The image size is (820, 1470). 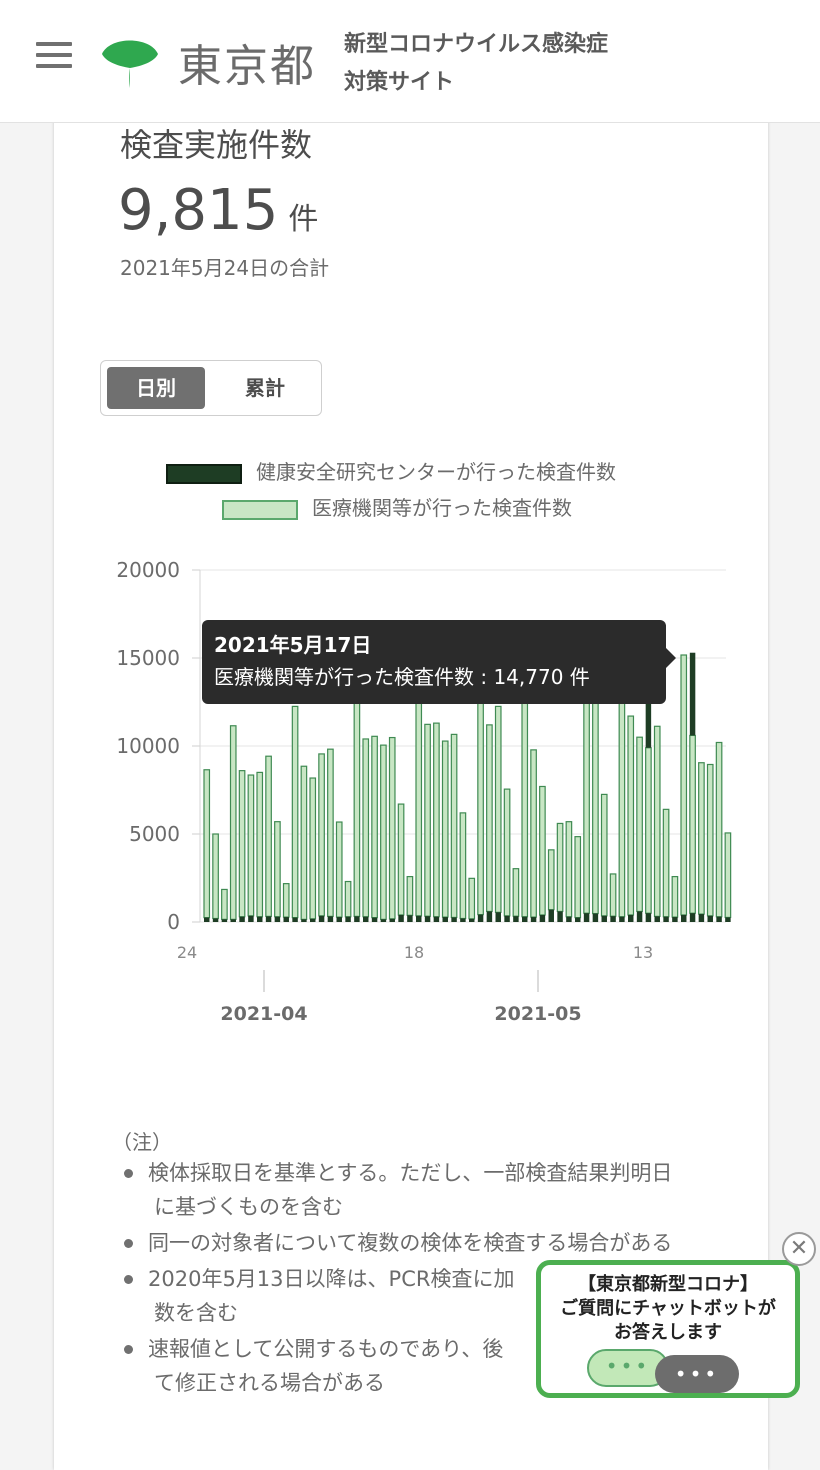 I want to click on note-line: 検体採取日を基準とする。ただし、一部検査結果判明日, so click(x=410, y=1173).